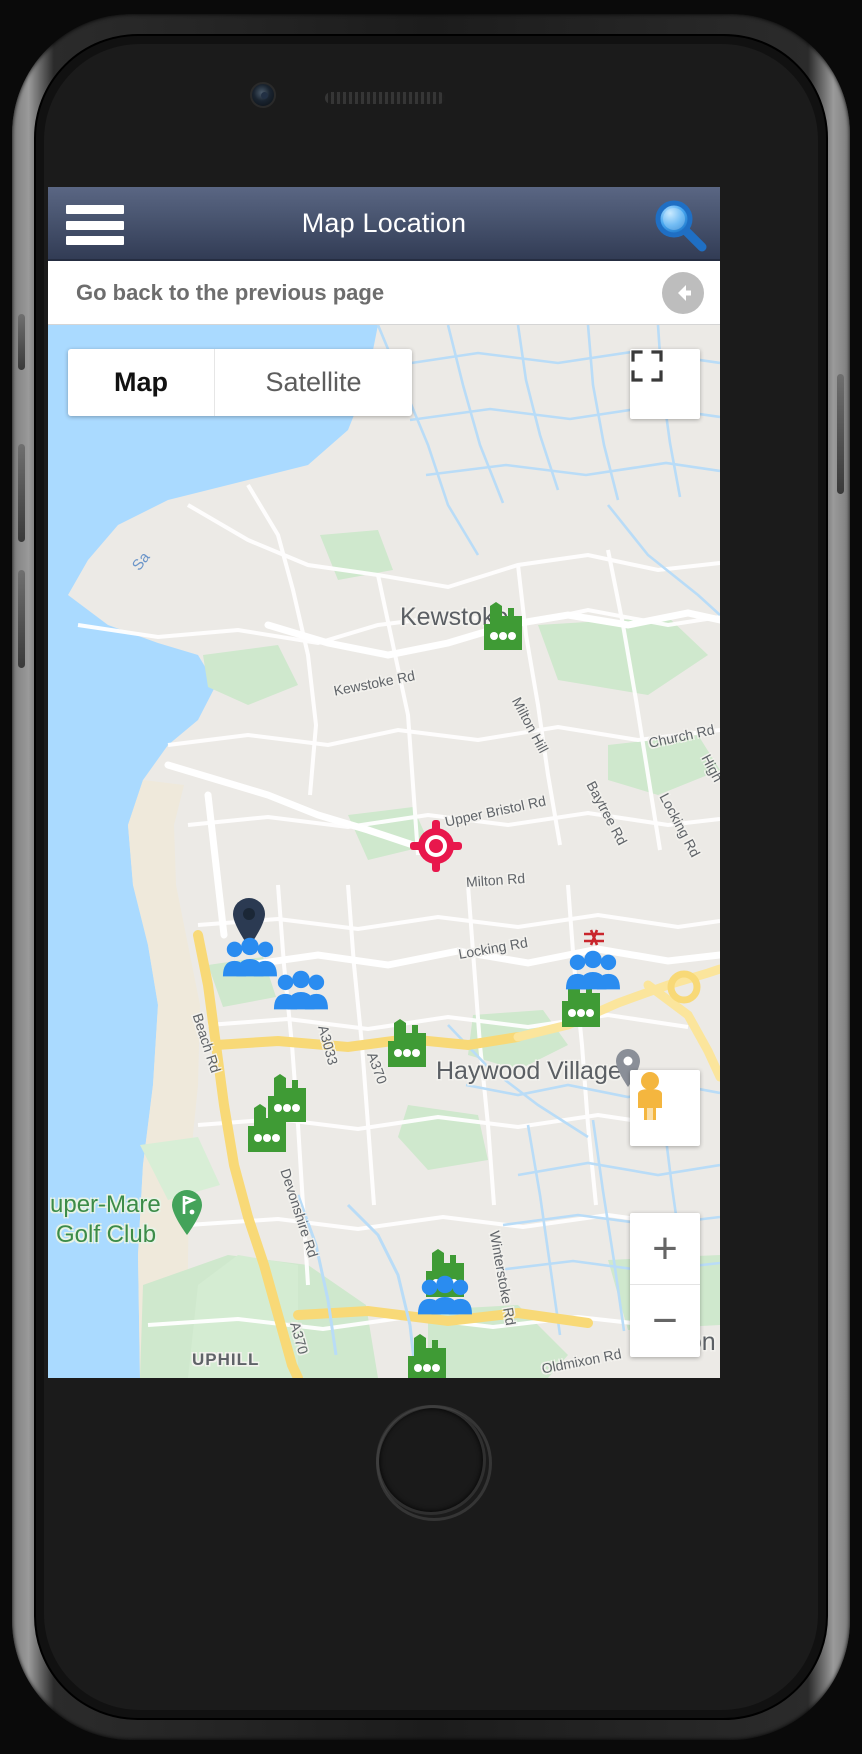 This screenshot has height=1754, width=862. I want to click on front-camera-icon, so click(263, 95).